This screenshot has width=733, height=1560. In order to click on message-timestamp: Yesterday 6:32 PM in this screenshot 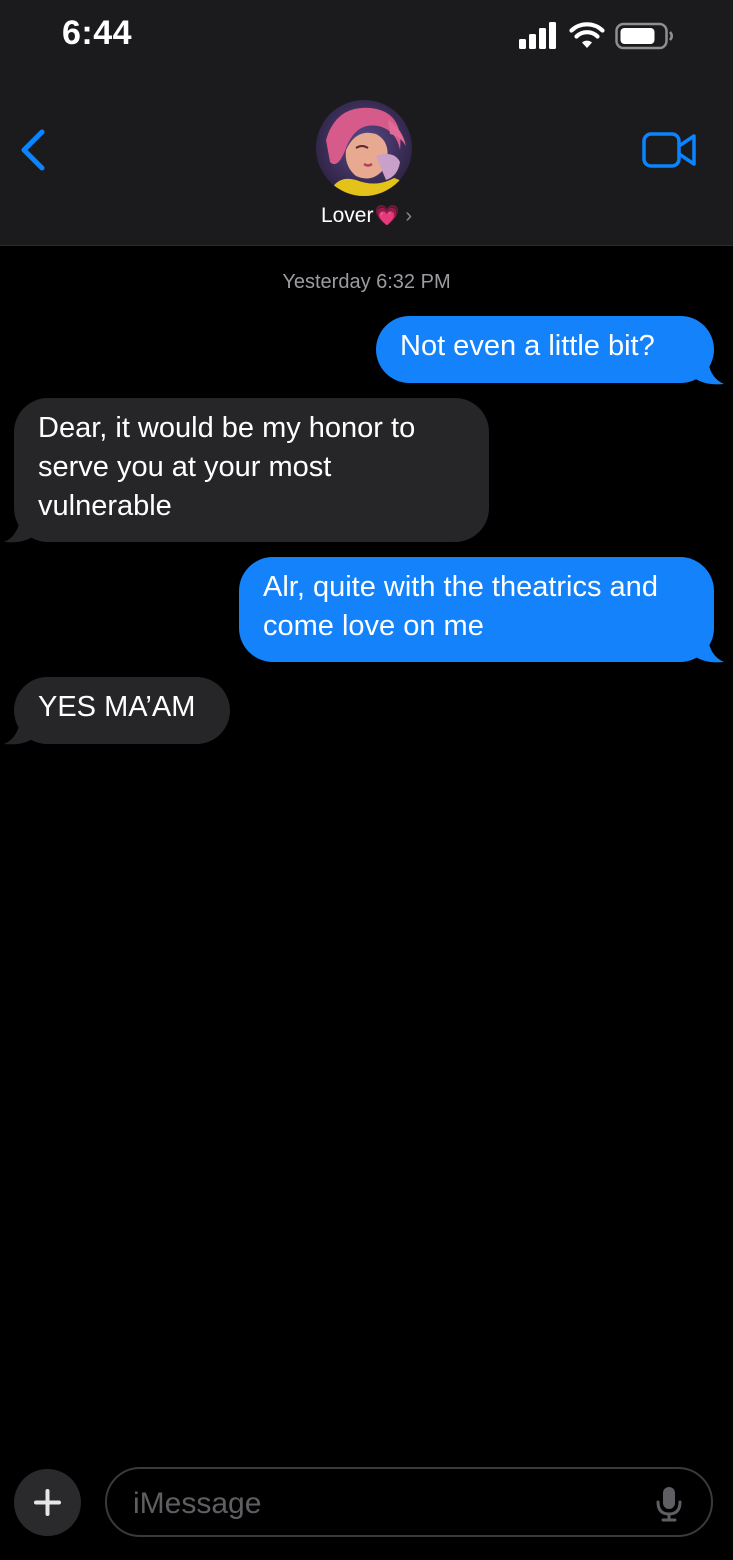, I will do `click(366, 282)`.